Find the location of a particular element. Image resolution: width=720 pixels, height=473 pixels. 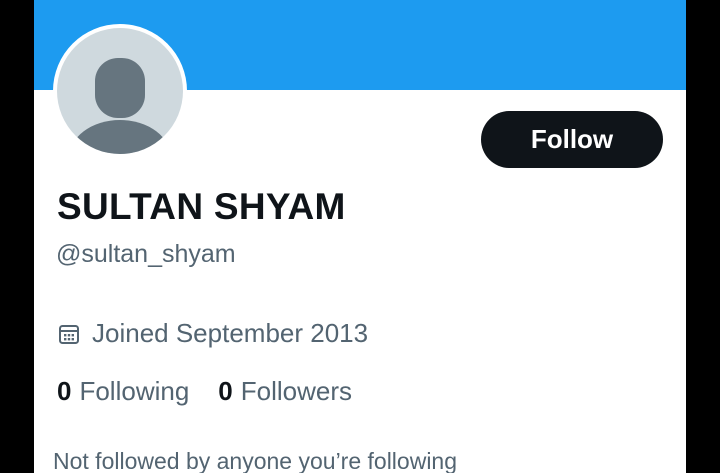

default-avatar-icon is located at coordinates (120, 91).